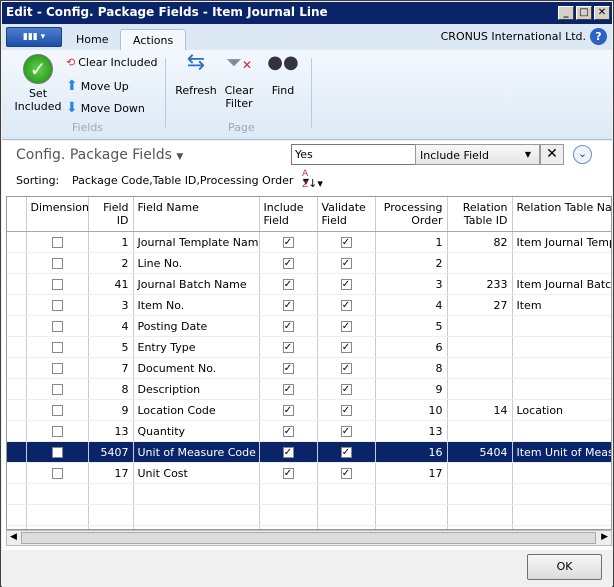 The width and height of the screenshot is (614, 587). What do you see at coordinates (309, 473) in the screenshot?
I see `table-row: 17 Unit Cost ✓ ✓ 17` at bounding box center [309, 473].